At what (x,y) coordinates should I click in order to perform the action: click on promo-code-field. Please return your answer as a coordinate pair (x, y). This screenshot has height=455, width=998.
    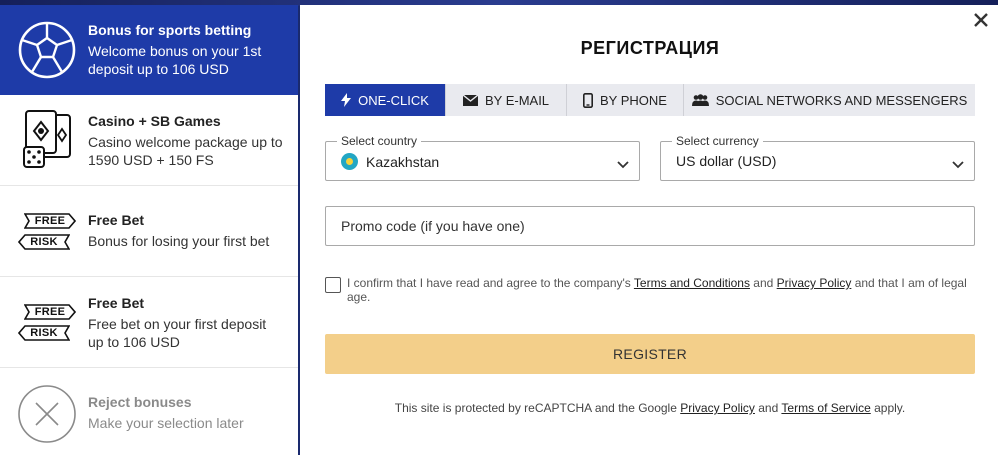
    Looking at the image, I should click on (650, 226).